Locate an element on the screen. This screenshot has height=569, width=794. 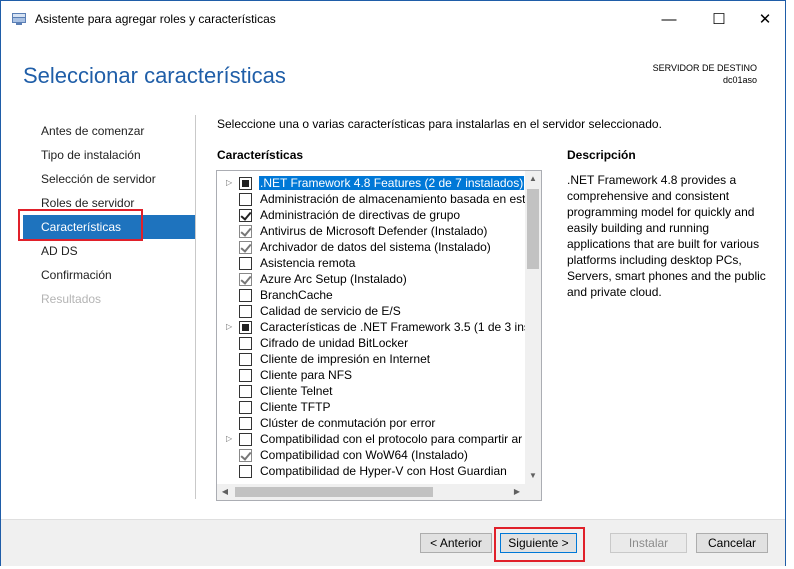
feature-label: Cliente TFTP is located at coordinates (295, 407).